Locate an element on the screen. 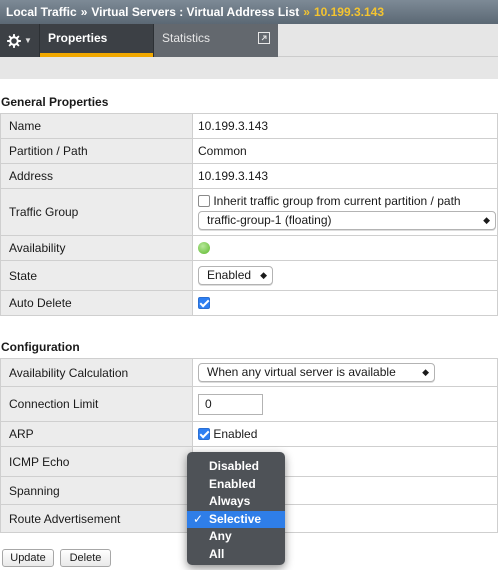  traffic-group-select-value: traffic-group-1 (floating) is located at coordinates (269, 220).